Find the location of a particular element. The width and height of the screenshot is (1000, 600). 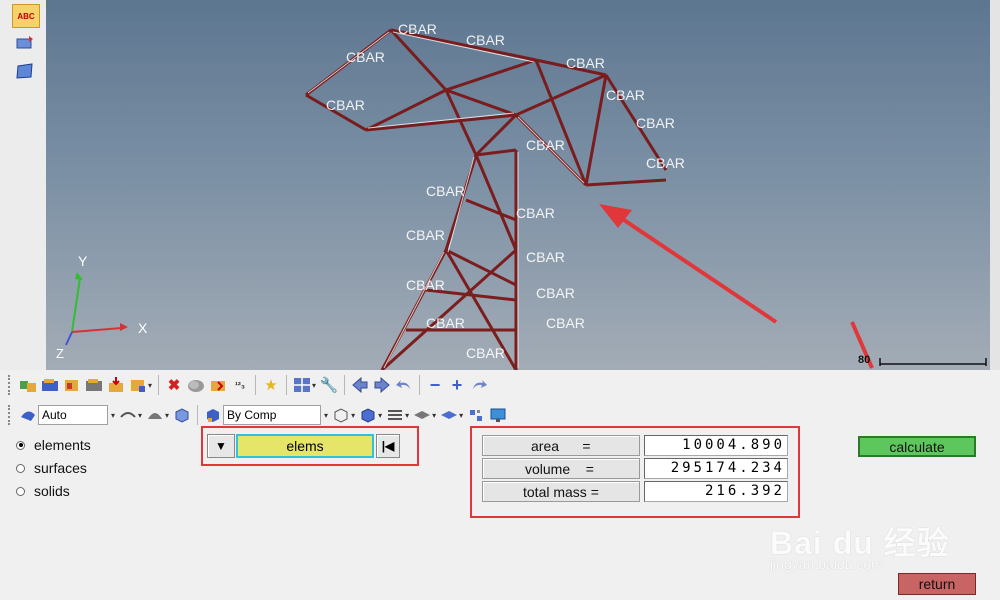

shaded-cube-icon is located at coordinates (368, 415).